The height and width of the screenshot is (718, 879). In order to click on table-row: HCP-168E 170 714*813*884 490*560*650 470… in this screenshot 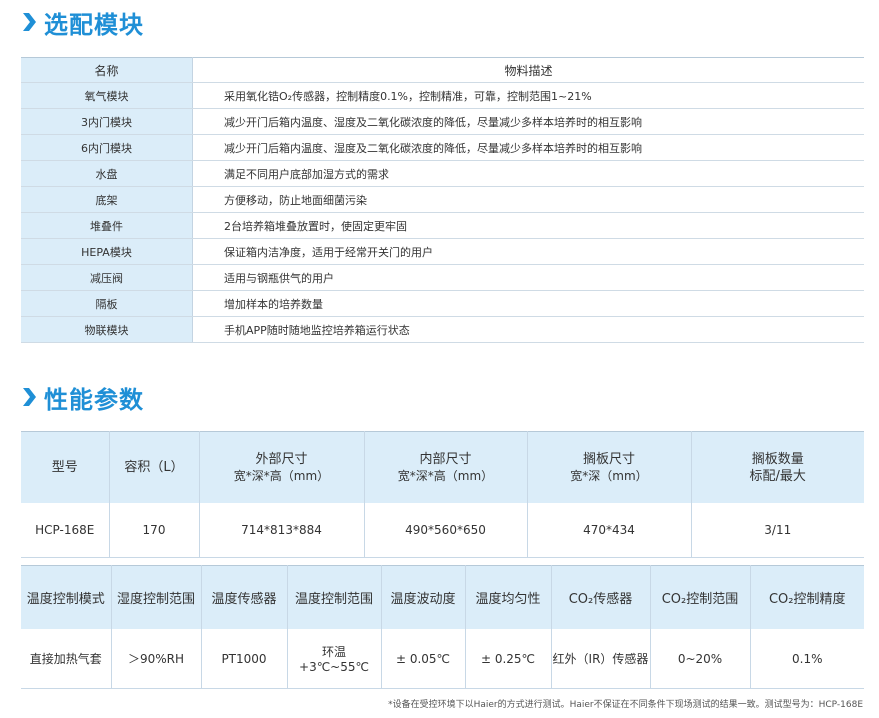, I will do `click(442, 530)`.